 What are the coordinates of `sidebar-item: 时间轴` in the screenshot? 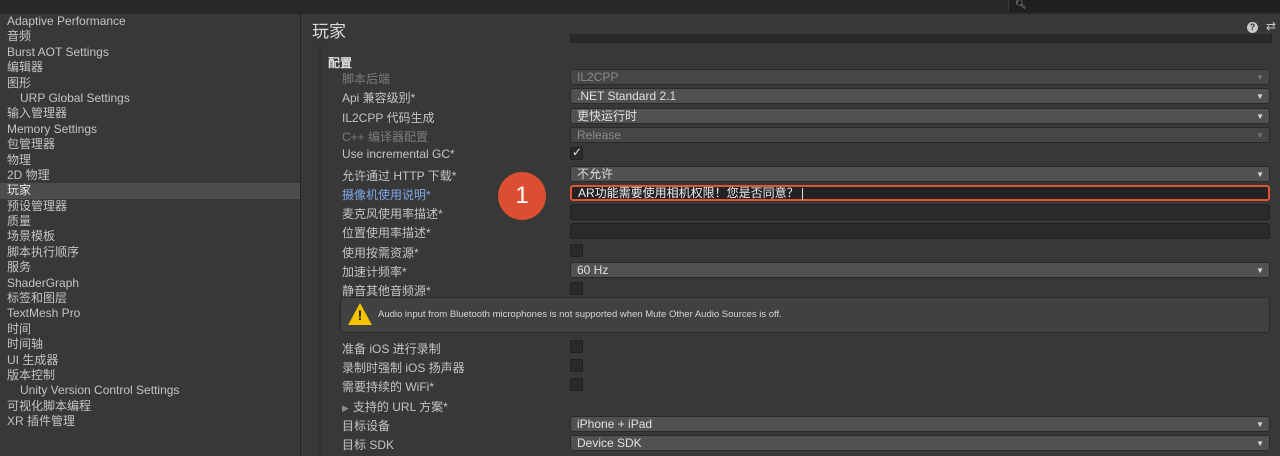 It's located at (150, 344).